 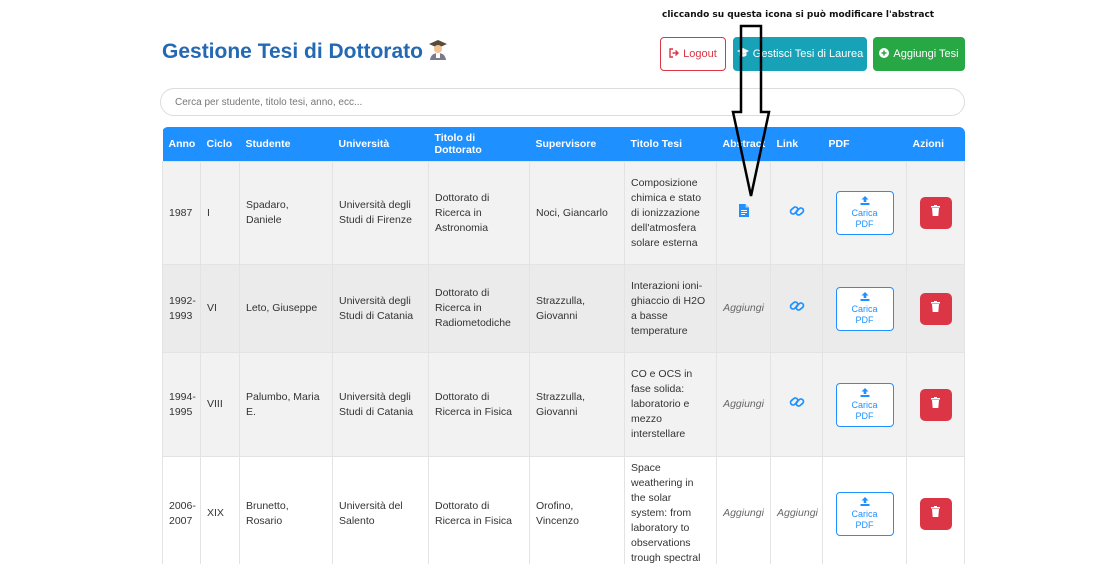 I want to click on logout-label: Logout, so click(x=700, y=54).